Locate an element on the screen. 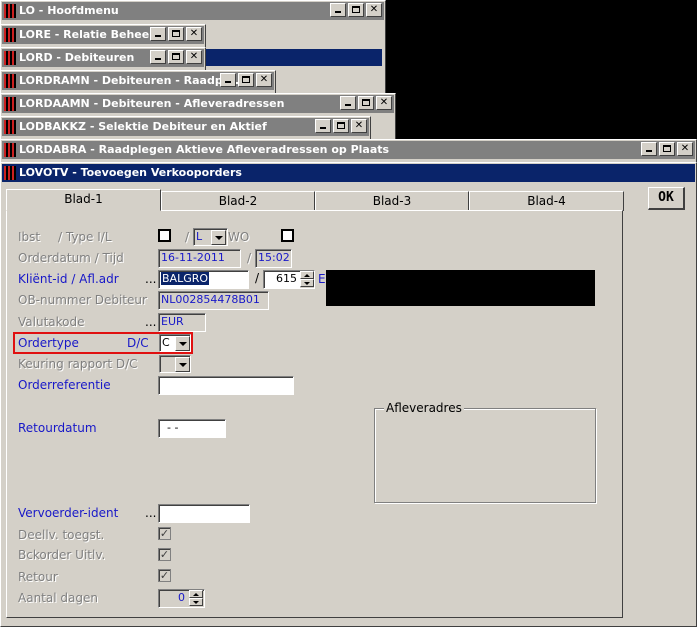  titlebar-debiteuren: LORD - Debiteuren is located at coordinates (103, 58).